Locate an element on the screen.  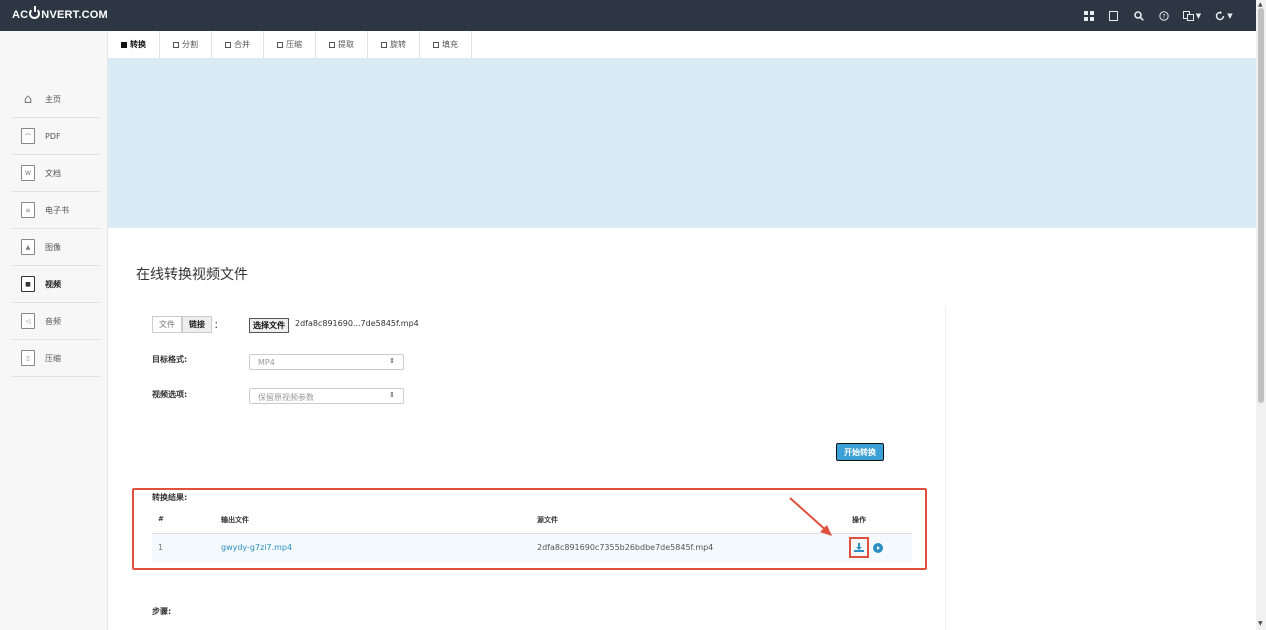
source-file-name: 2dfa8c891690c7355b26bdbe7de5845f.mp4 is located at coordinates (625, 547).